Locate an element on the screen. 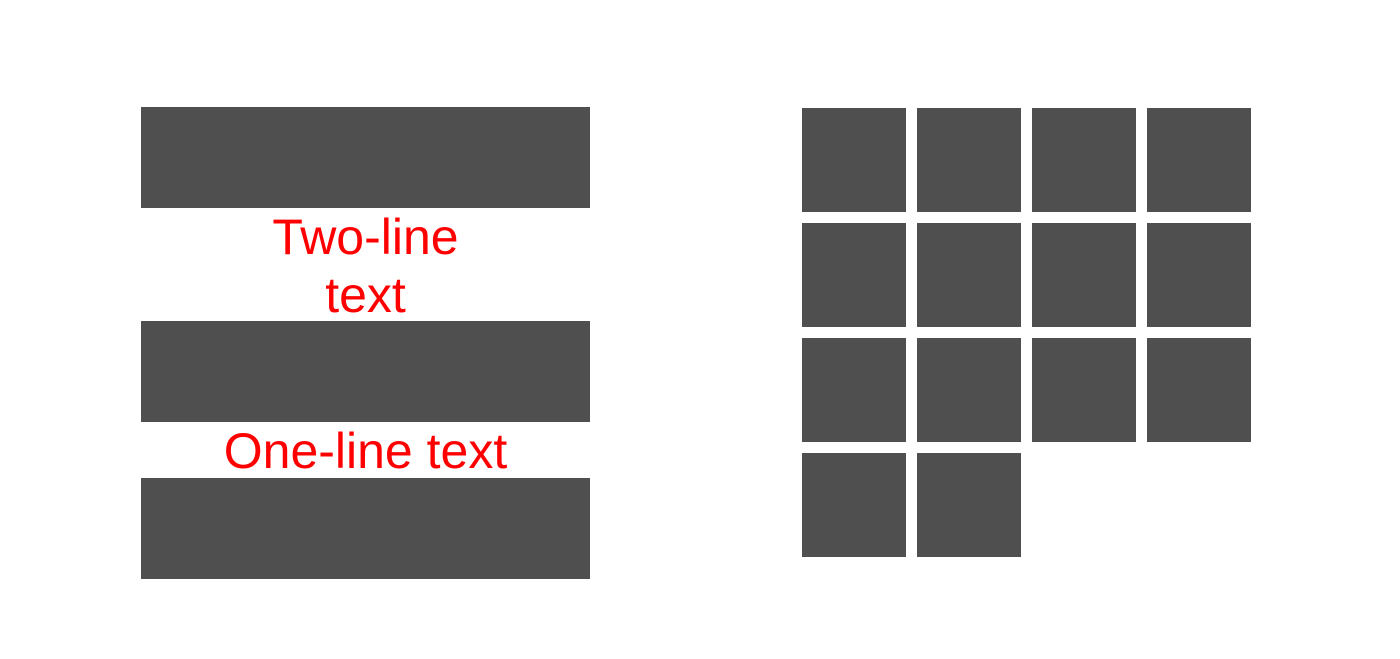 The height and width of the screenshot is (659, 1400). one-line-label: One-line text is located at coordinates (365, 451).